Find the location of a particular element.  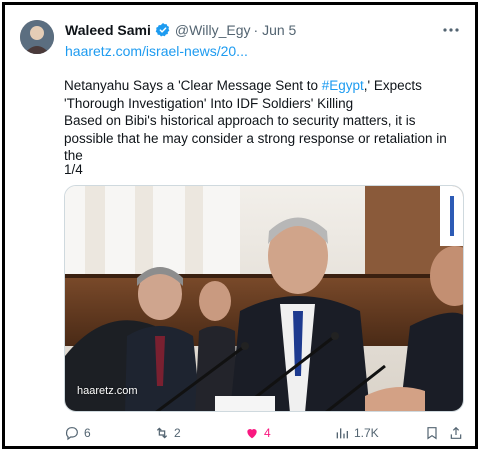

share-icon is located at coordinates (456, 432).